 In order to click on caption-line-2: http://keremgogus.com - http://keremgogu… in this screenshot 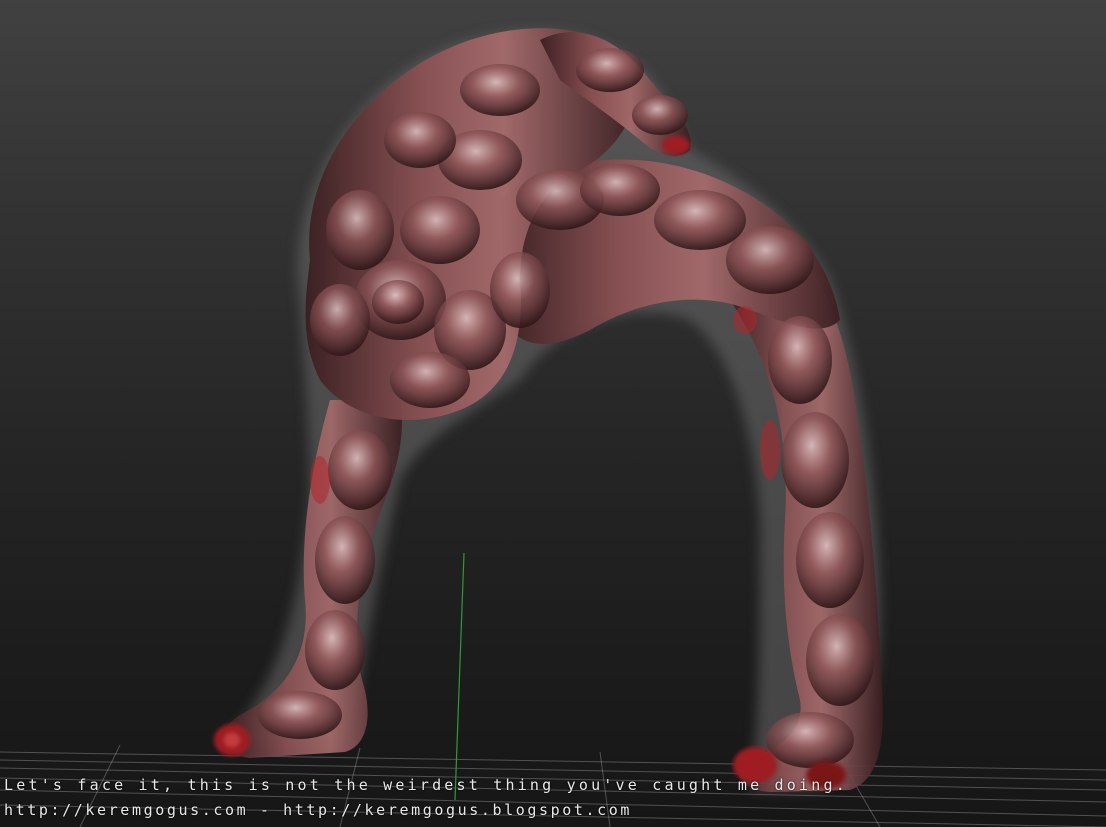, I will do `click(318, 810)`.